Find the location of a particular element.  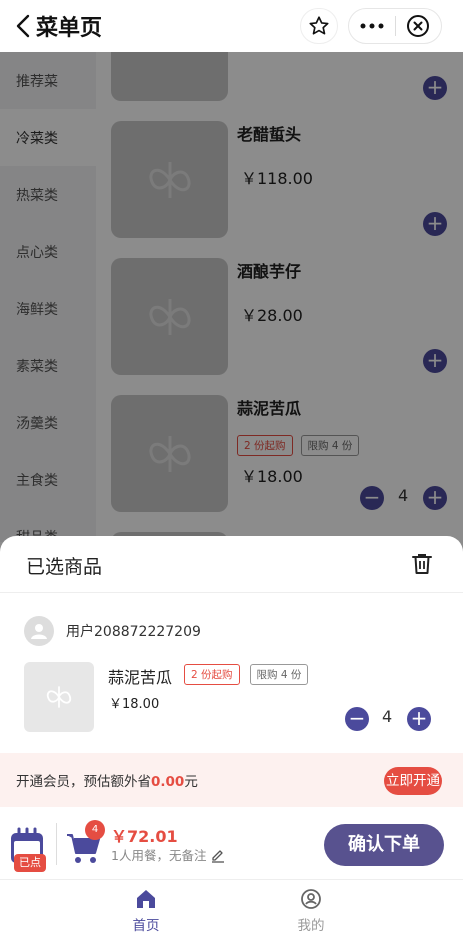

confirm-order-button: 确认下单 is located at coordinates (384, 845).